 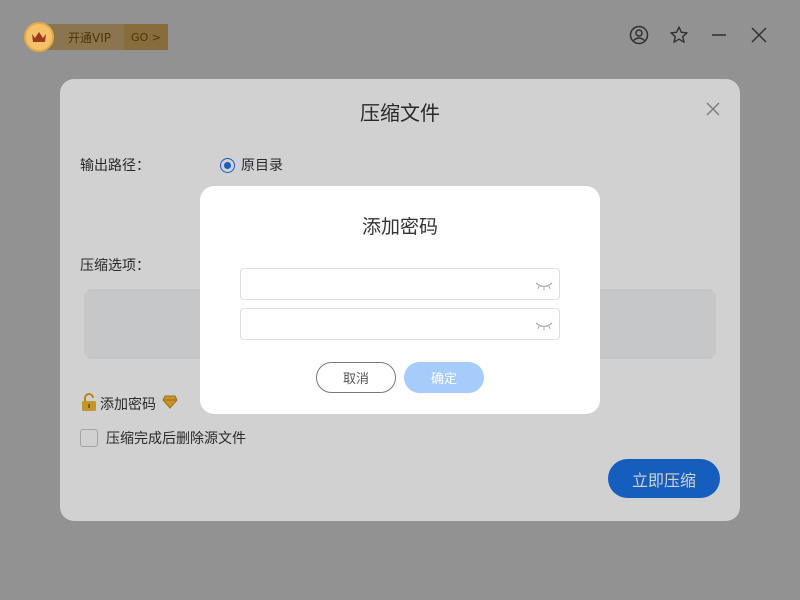 I want to click on password-input, so click(x=381, y=284).